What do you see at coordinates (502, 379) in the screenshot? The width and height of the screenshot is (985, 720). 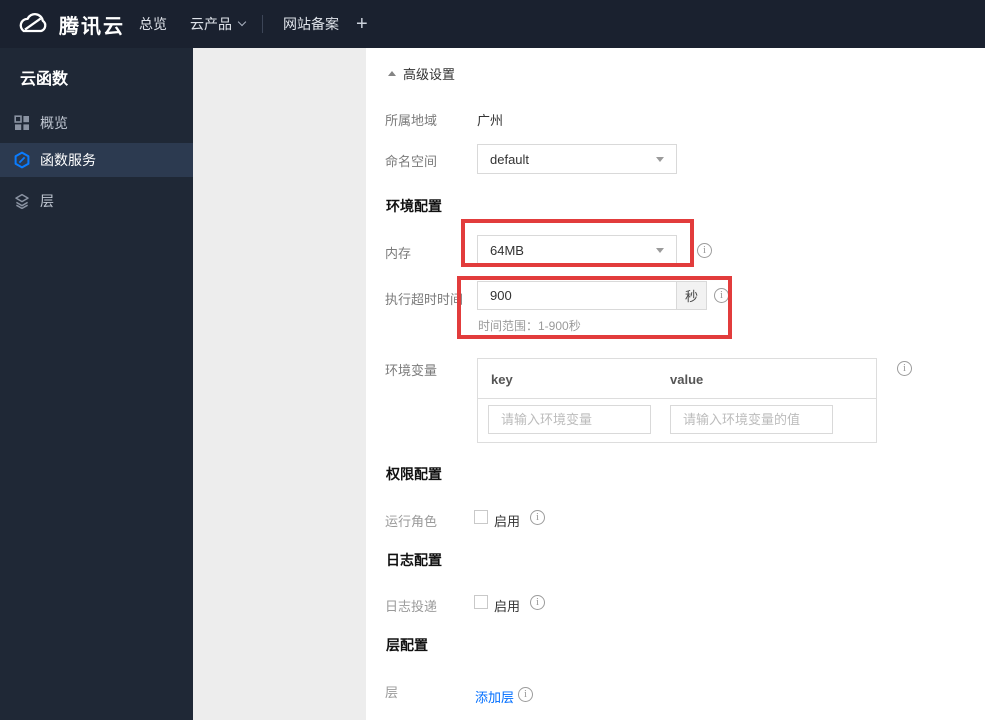 I see `envvar-key-header: key` at bounding box center [502, 379].